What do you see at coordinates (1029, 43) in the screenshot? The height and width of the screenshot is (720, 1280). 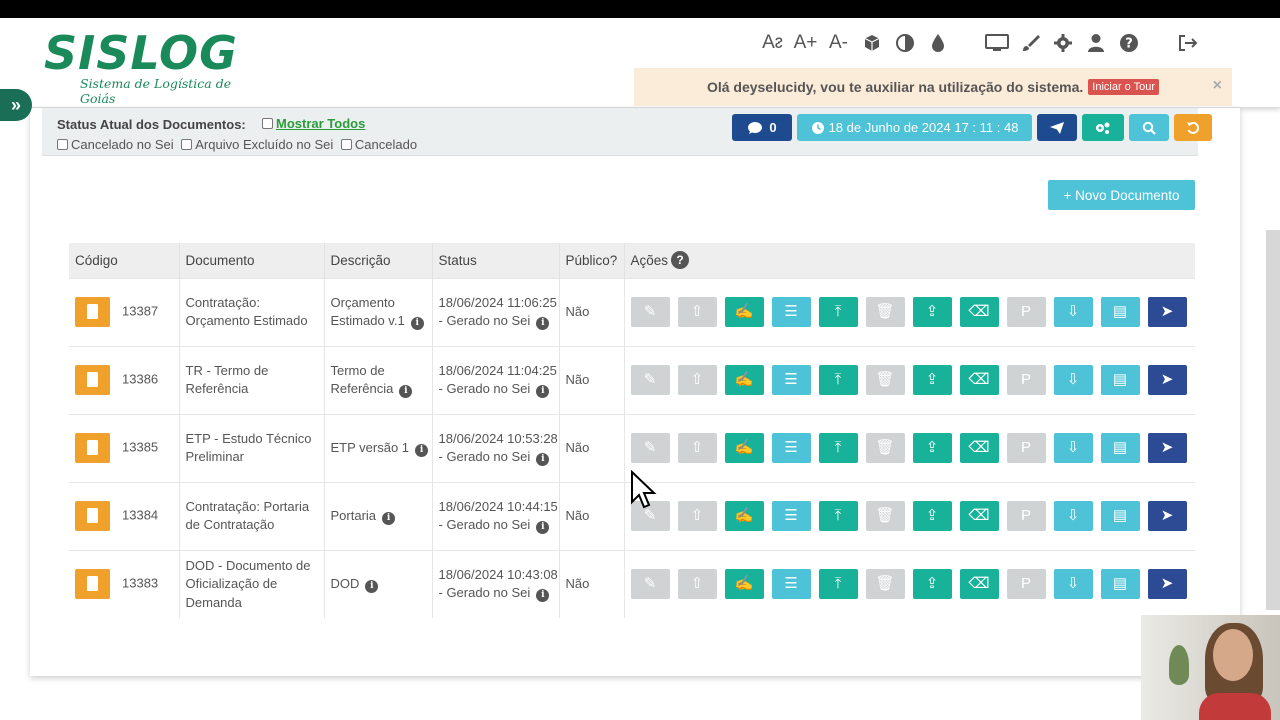 I see `brush-icon` at bounding box center [1029, 43].